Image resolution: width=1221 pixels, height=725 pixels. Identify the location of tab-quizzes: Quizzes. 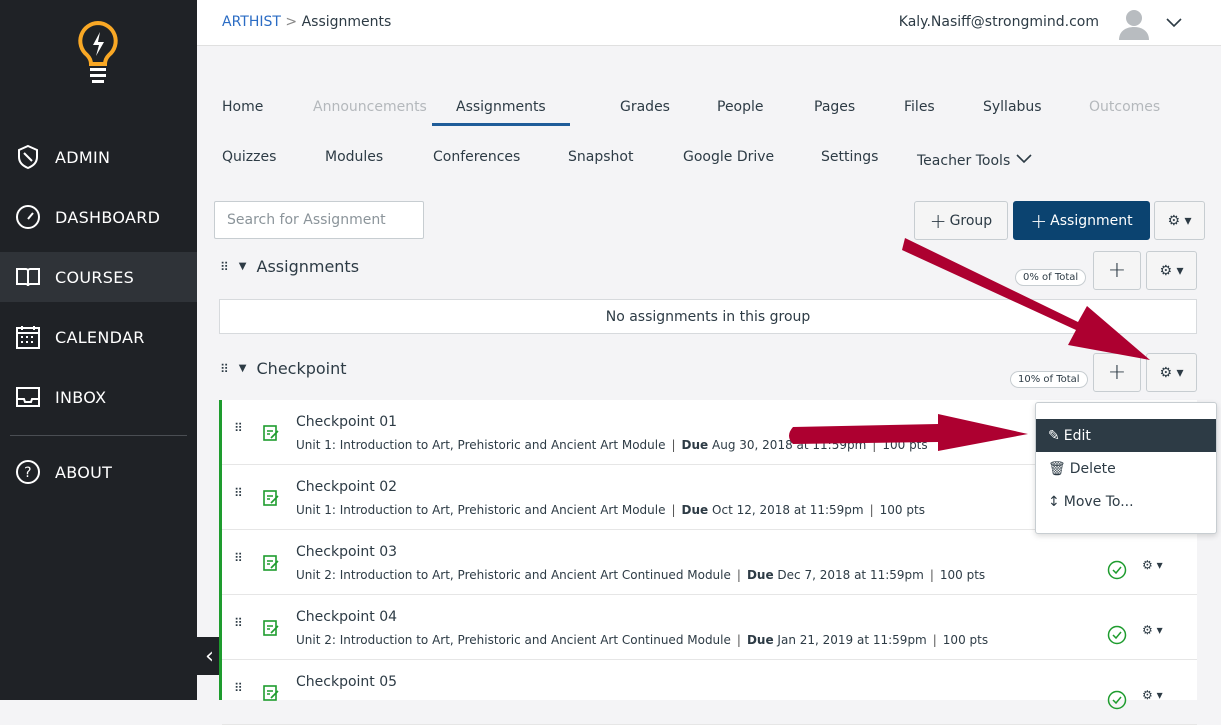
(249, 157).